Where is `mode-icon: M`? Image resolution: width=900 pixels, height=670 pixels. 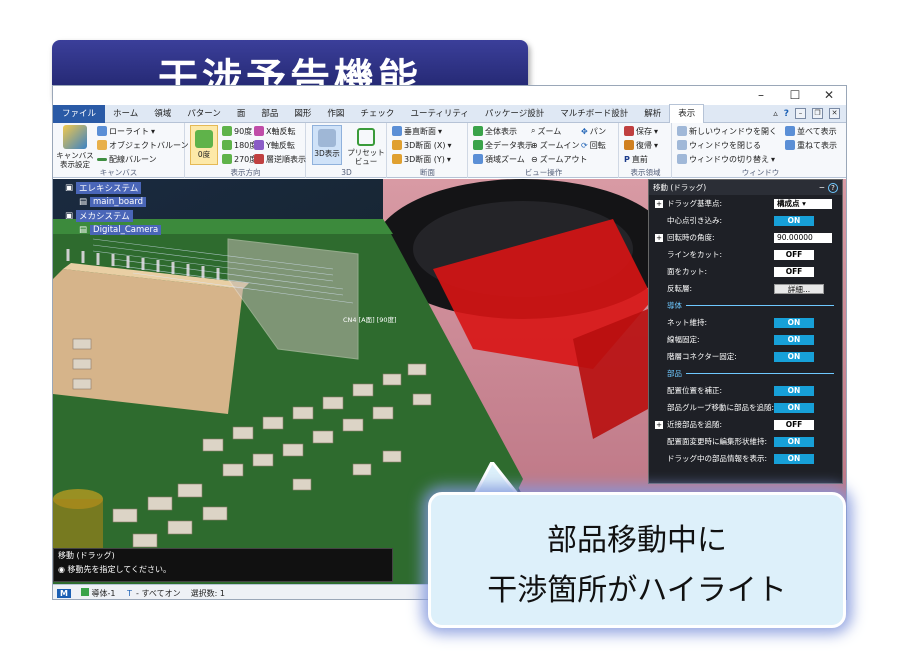
mode-icon: M is located at coordinates (64, 593).